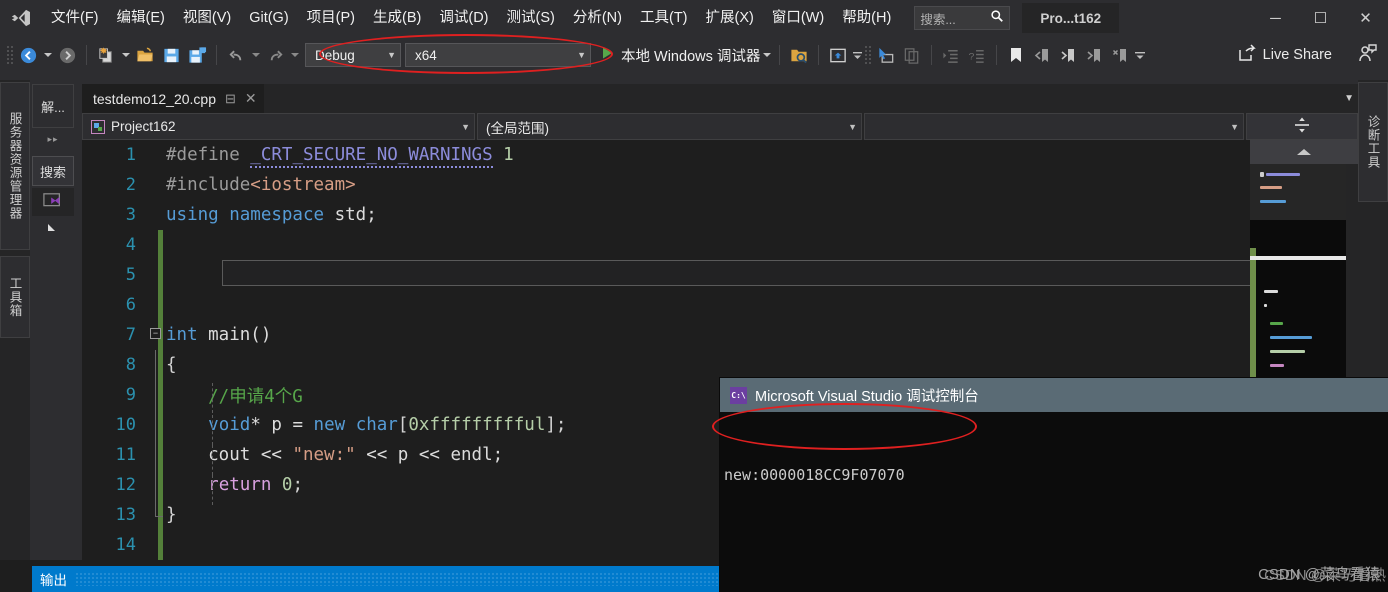 Image resolution: width=1388 pixels, height=592 pixels. Describe the element at coordinates (271, 215) in the screenshot. I see `code-text: using namespace std;` at that location.